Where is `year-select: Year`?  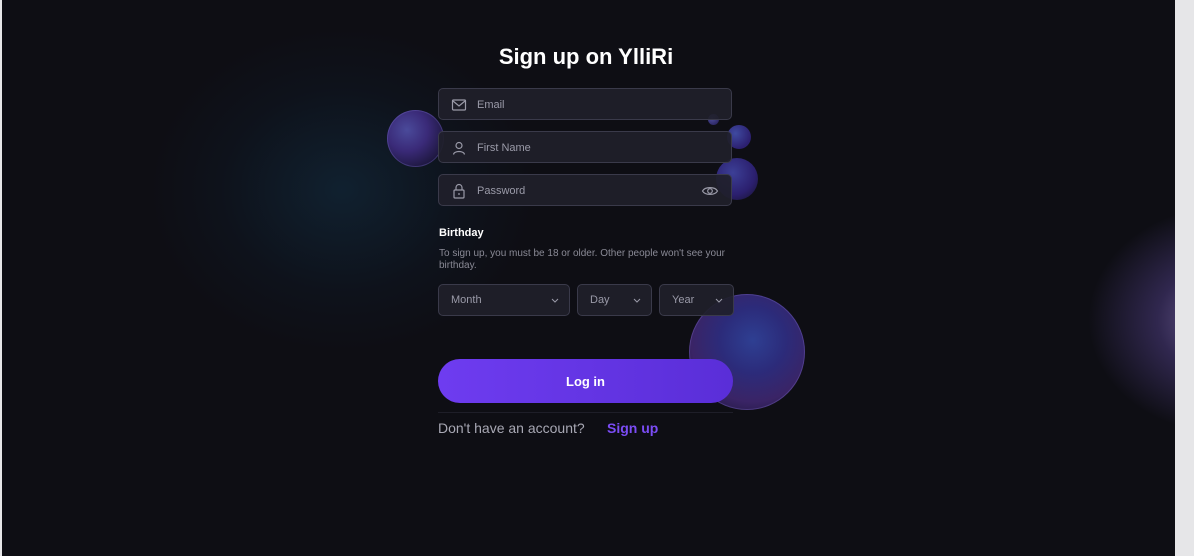 year-select: Year is located at coordinates (696, 300).